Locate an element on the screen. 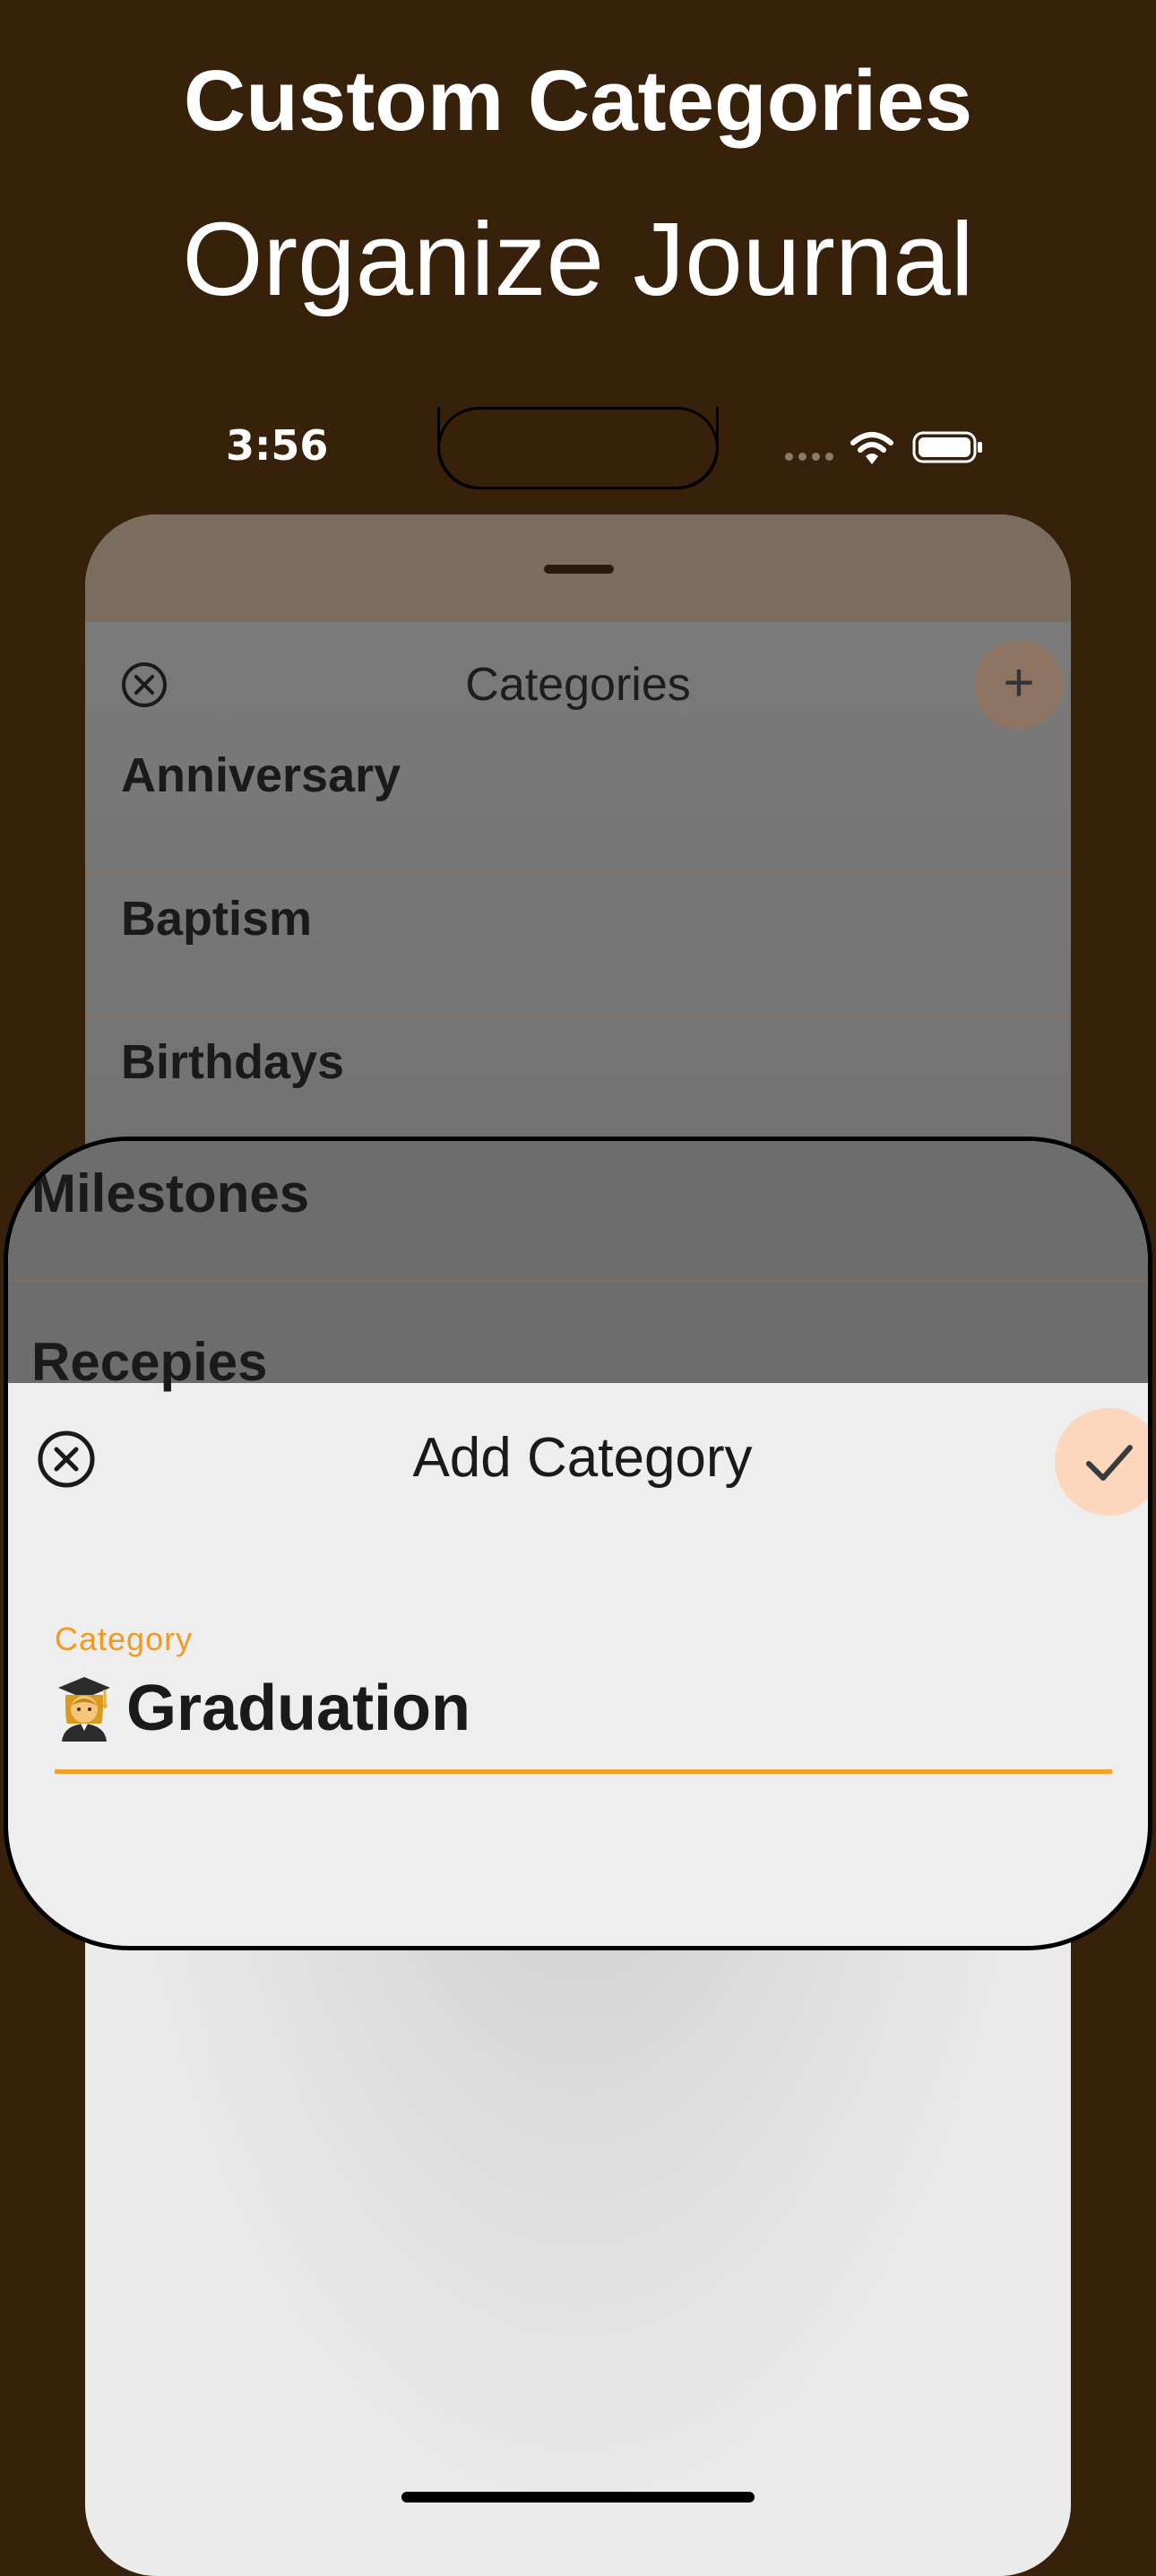  sheet-grabber is located at coordinates (579, 569).